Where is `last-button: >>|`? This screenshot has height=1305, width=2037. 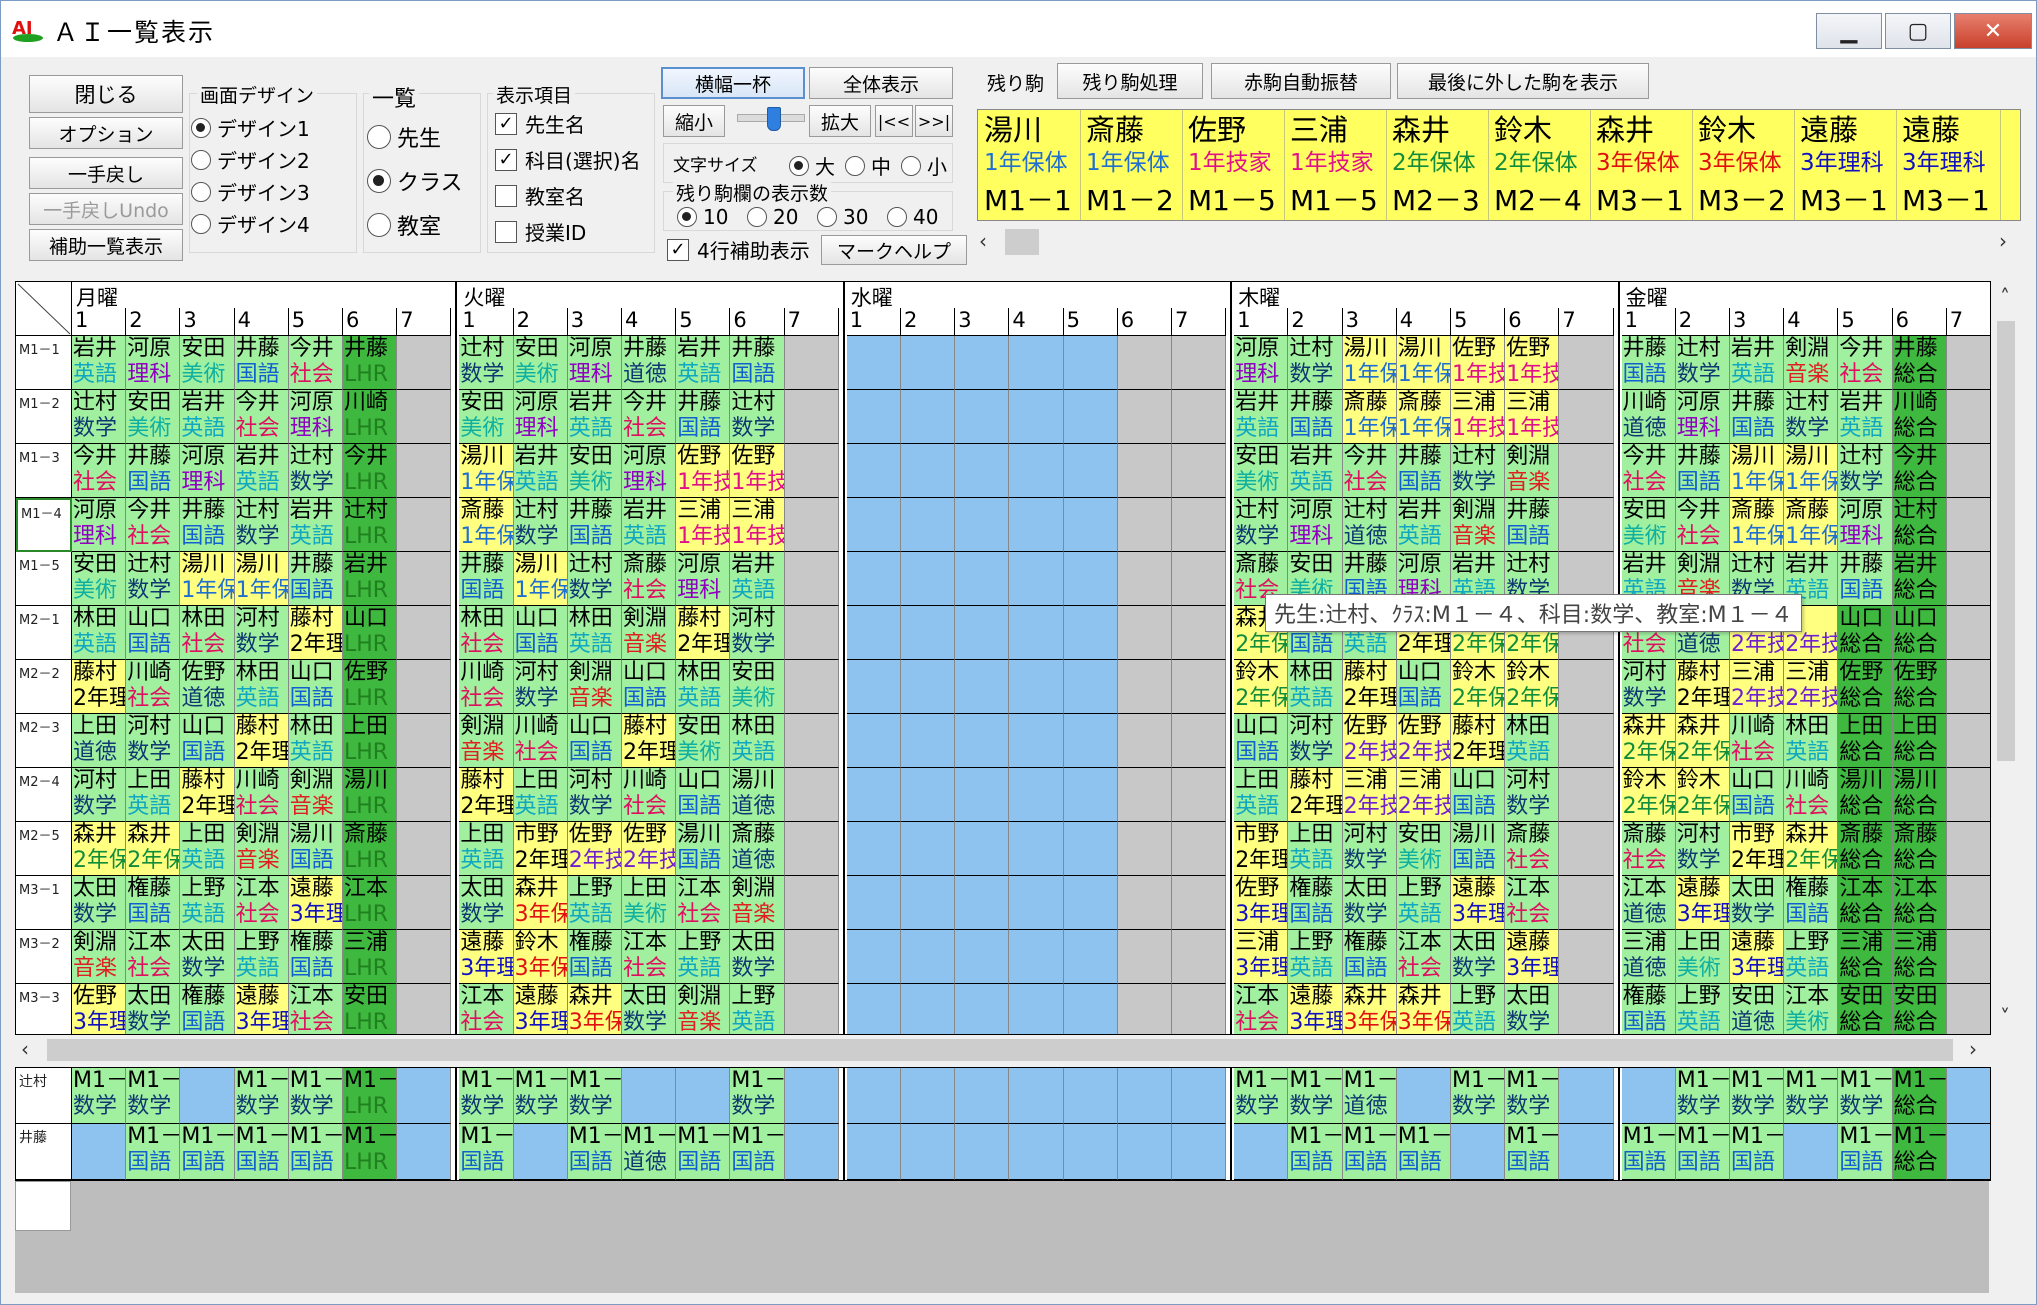
last-button: >>| is located at coordinates (934, 121).